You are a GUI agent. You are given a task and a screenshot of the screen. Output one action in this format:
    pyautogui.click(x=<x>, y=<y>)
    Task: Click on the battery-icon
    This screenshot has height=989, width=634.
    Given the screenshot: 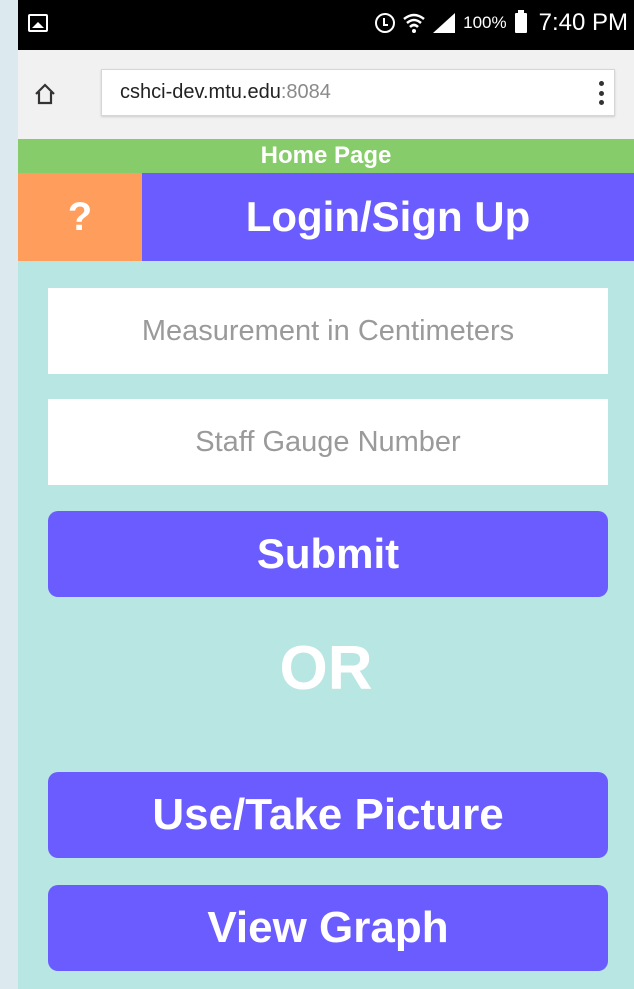 What is the action you would take?
    pyautogui.click(x=520, y=21)
    